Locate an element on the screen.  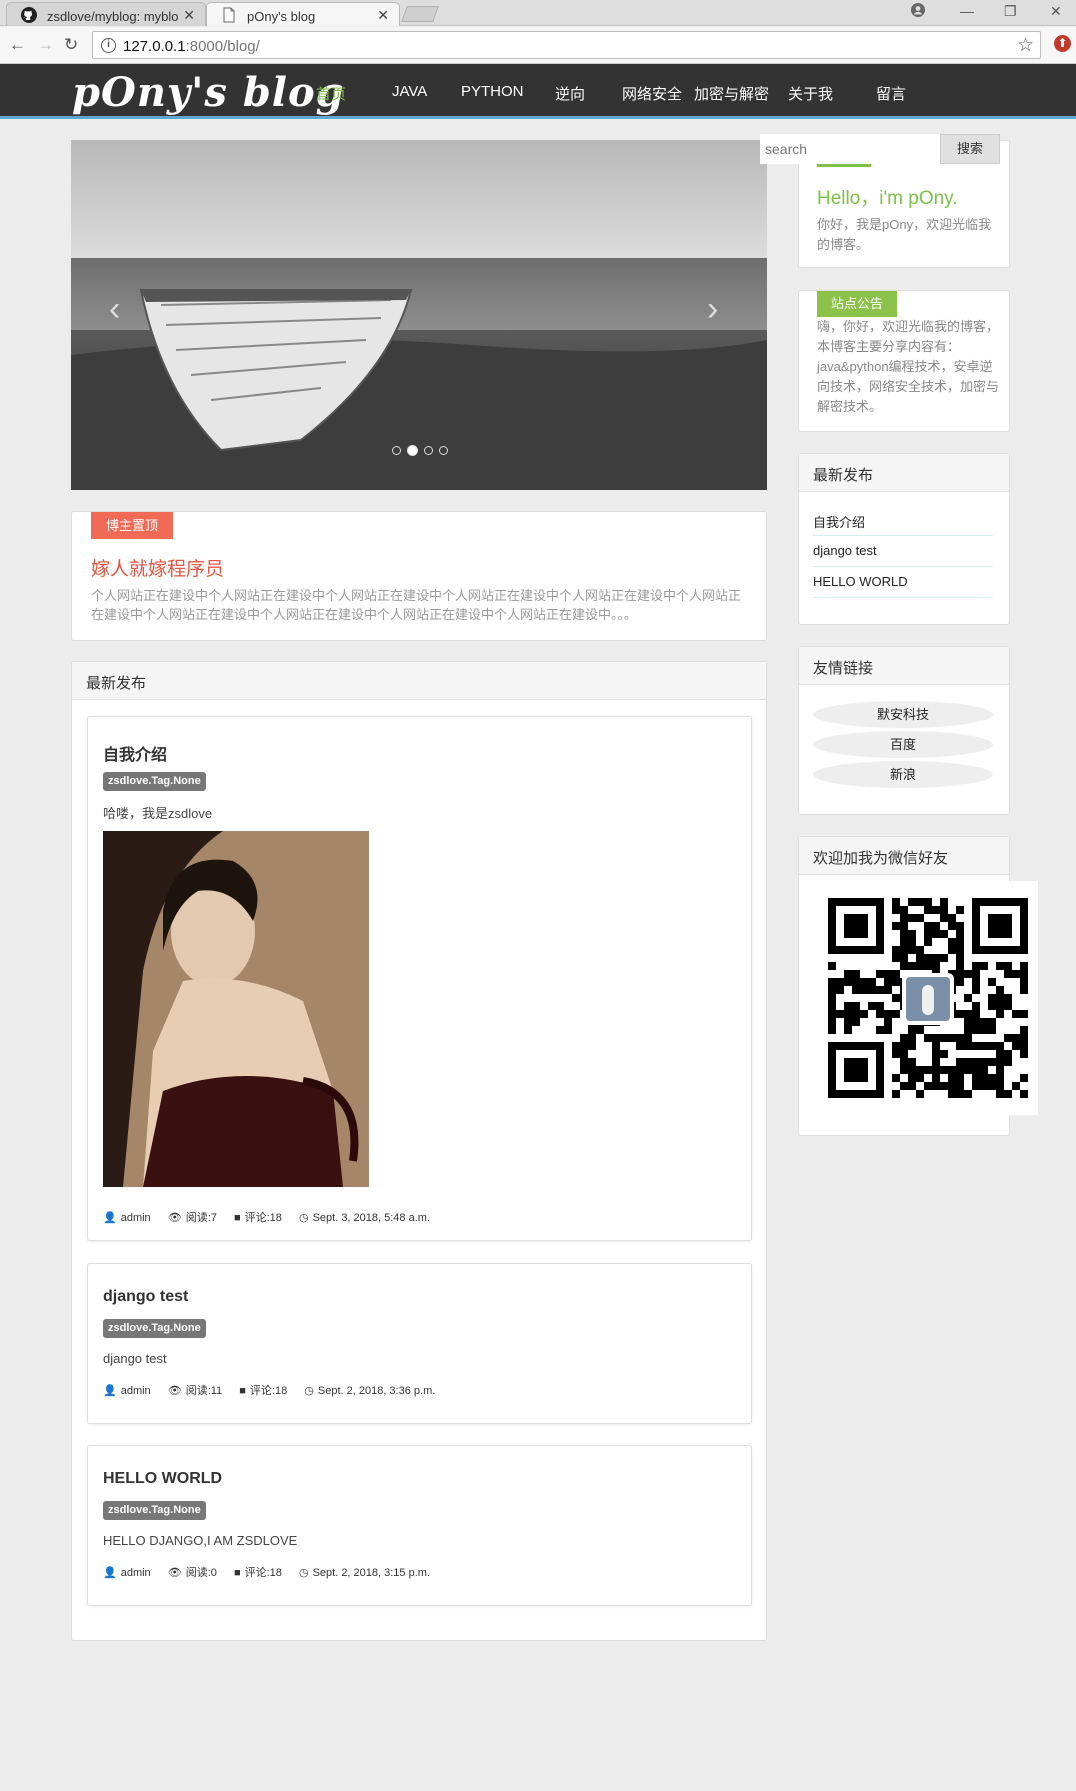
about-text: 你好，我是pOny，欢迎光临我的博客。 is located at coordinates (904, 234).